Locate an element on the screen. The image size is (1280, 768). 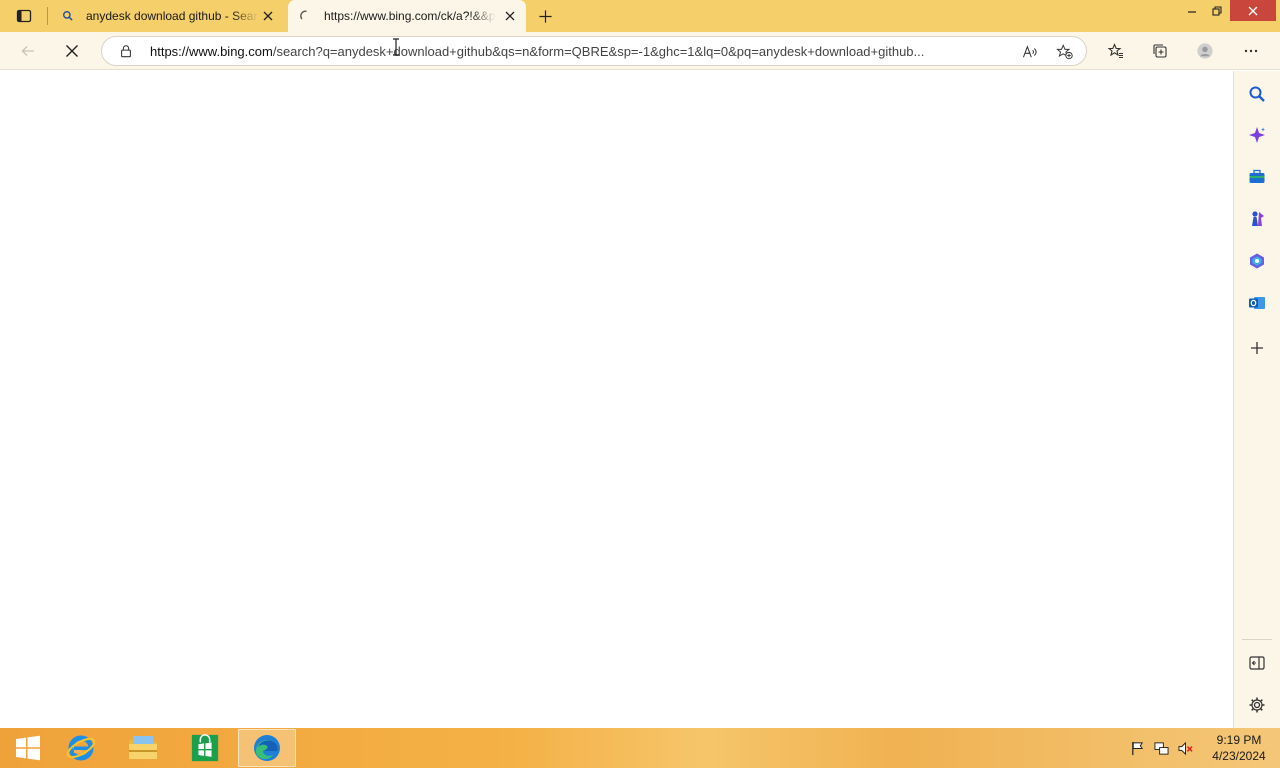
start-button is located at coordinates (28, 748).